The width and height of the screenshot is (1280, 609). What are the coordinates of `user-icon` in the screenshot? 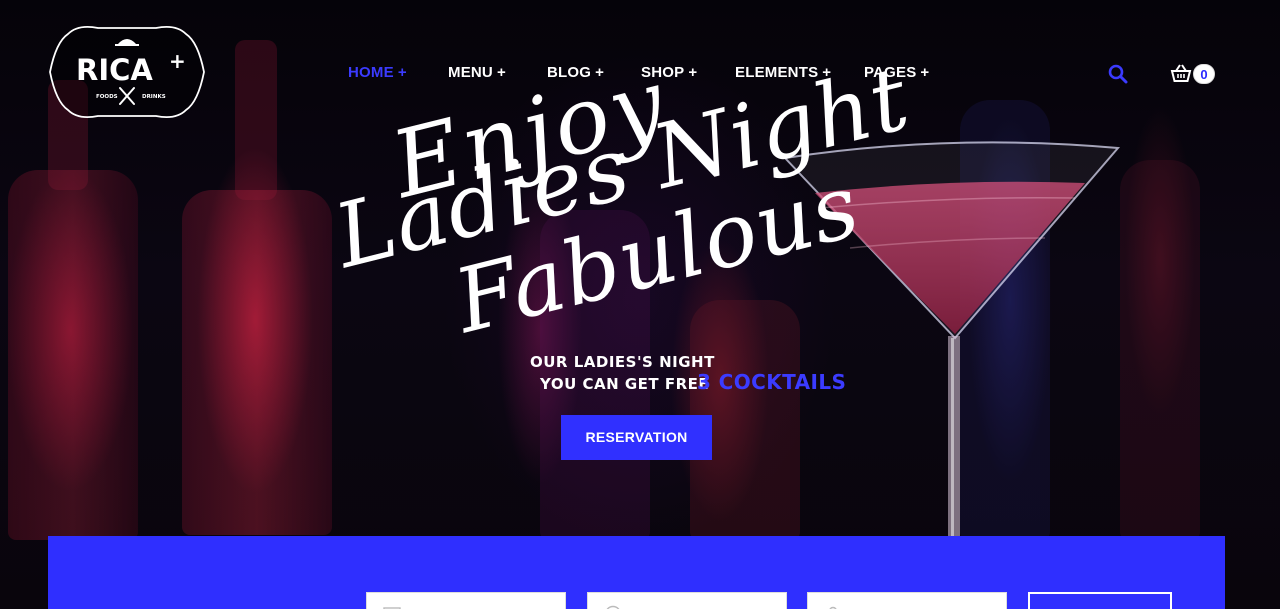 It's located at (833, 607).